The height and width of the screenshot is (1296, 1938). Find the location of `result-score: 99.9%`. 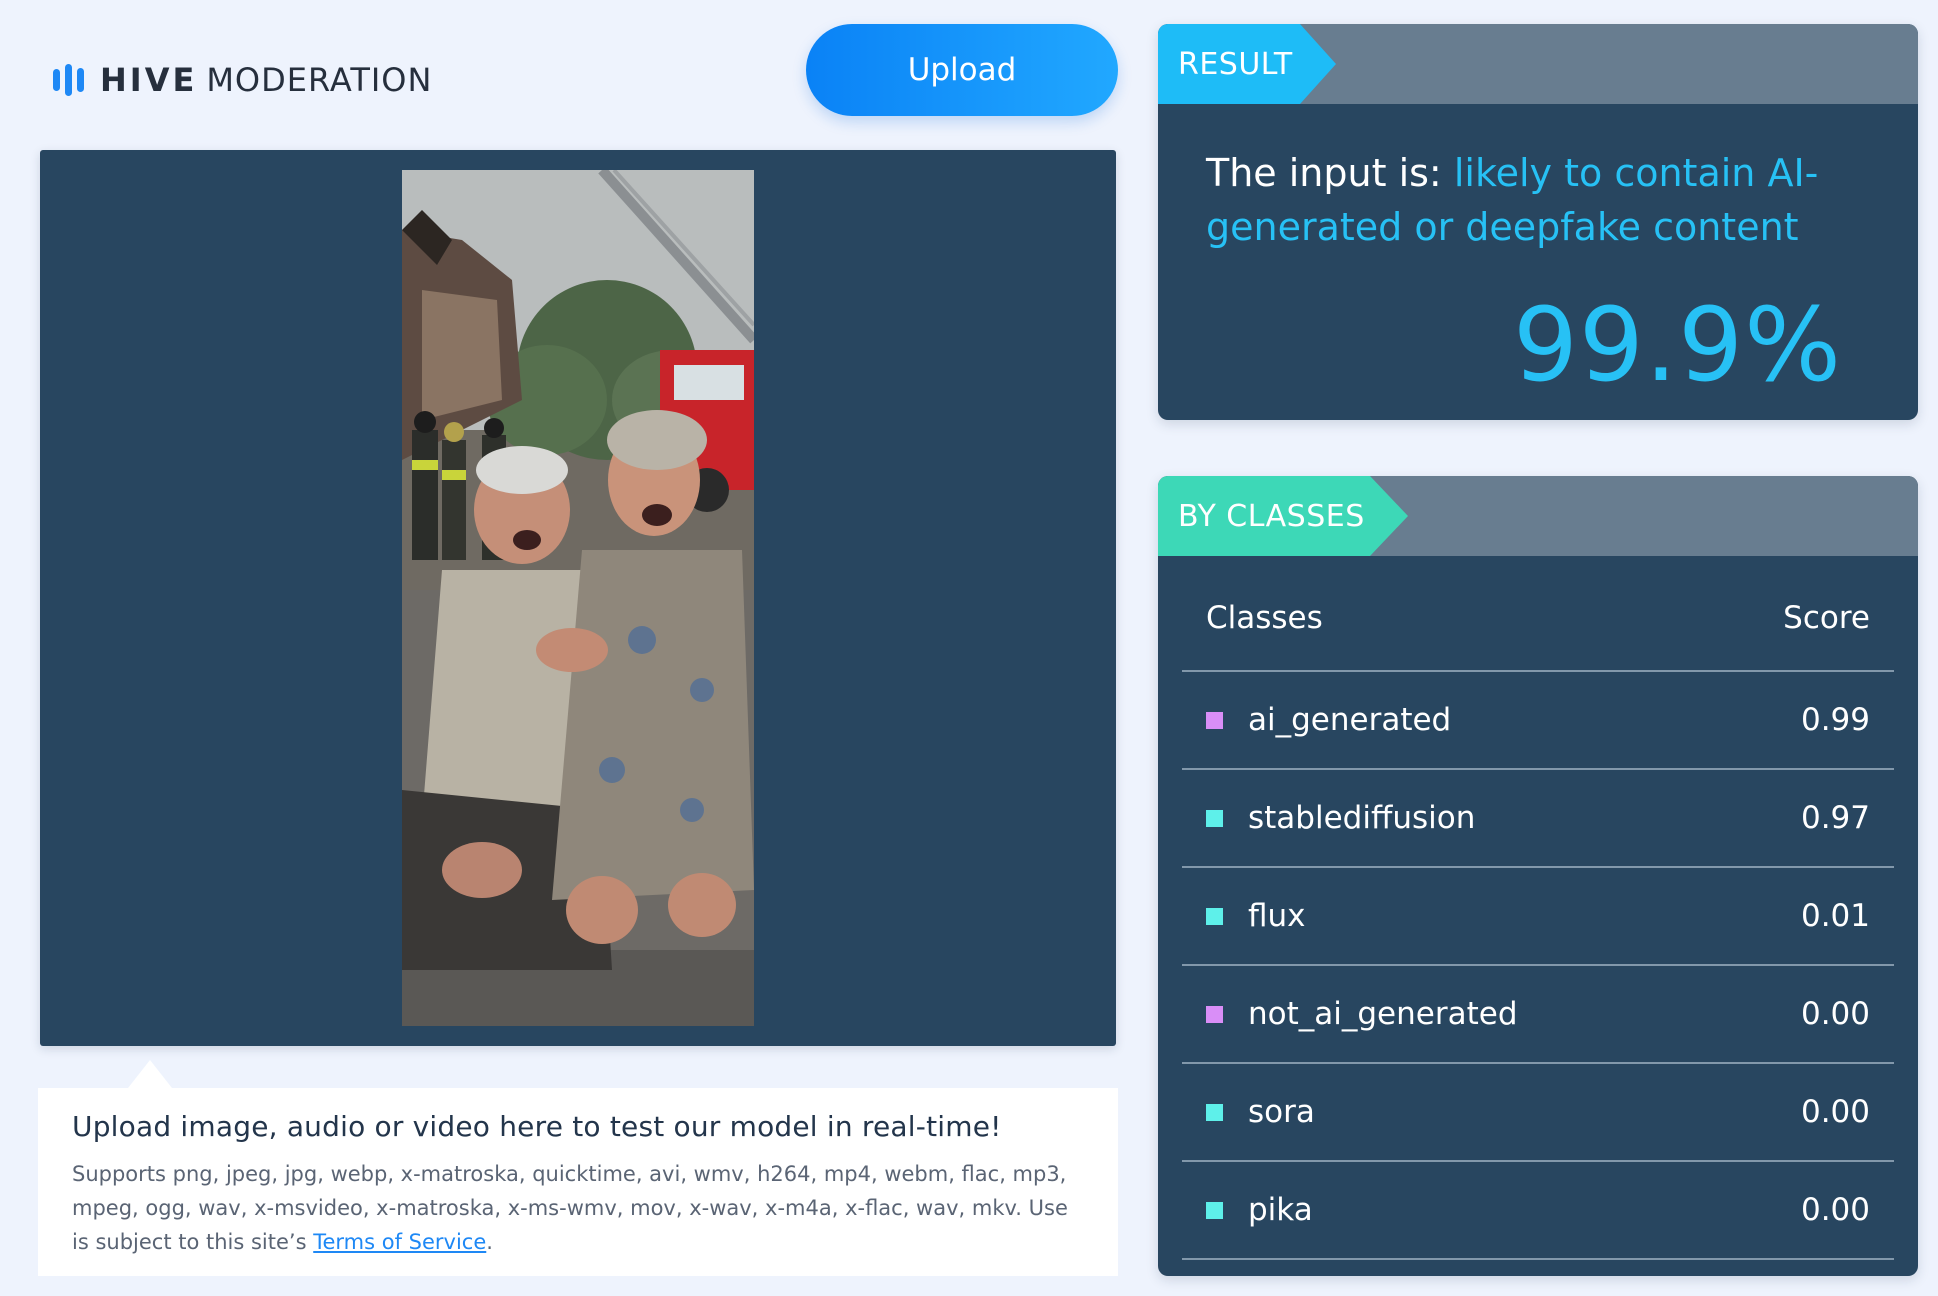

result-score: 99.9% is located at coordinates (1677, 345).